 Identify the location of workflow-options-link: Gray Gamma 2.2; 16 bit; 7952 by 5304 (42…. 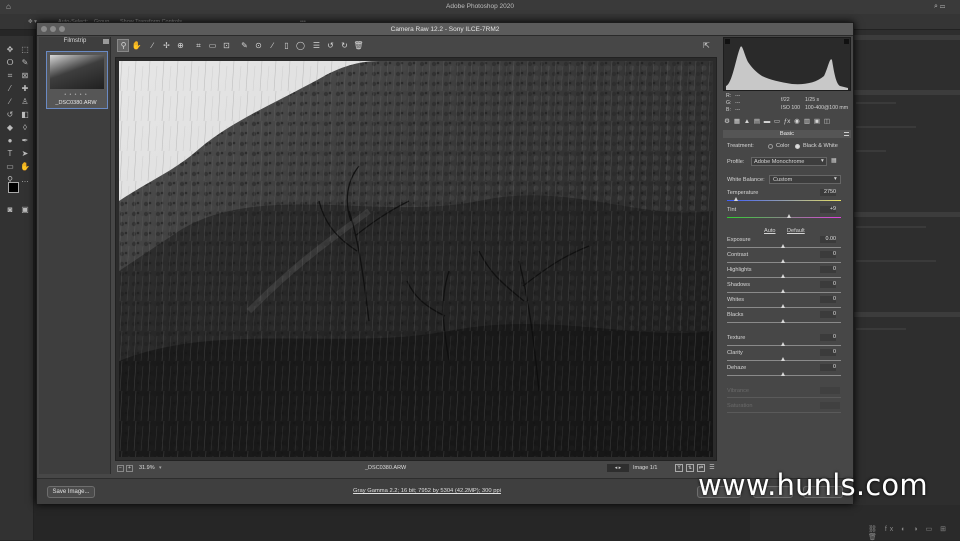
(427, 491).